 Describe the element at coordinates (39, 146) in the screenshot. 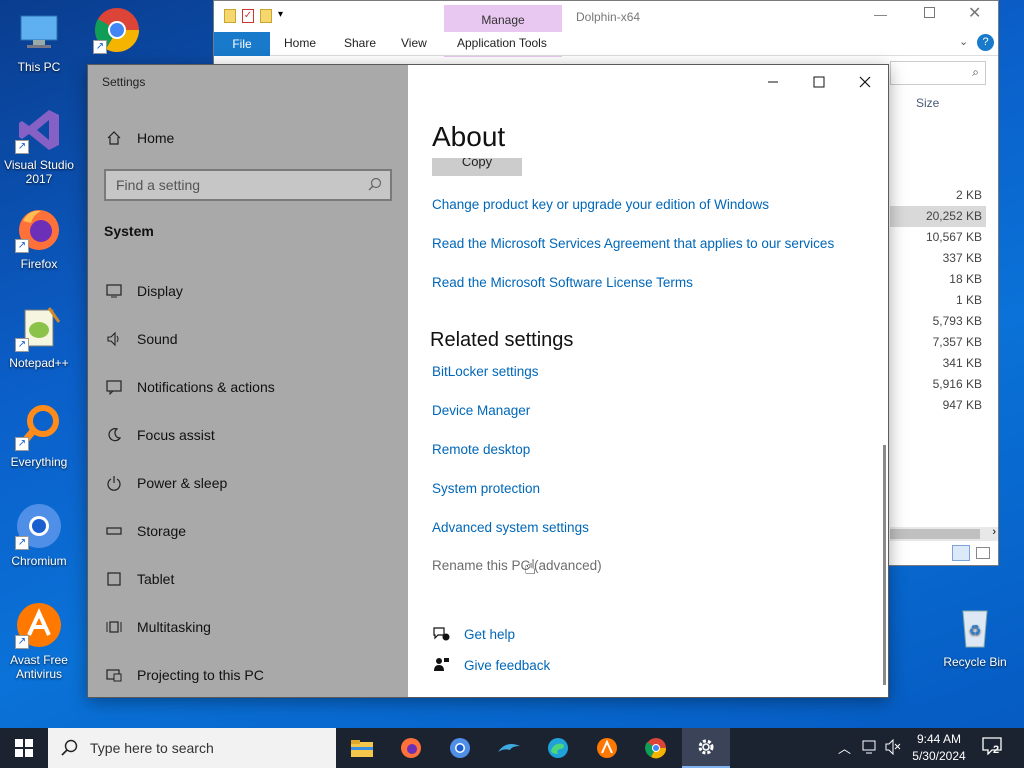

I see `desktop-icon-visual-studio: ↗ Visual Studio 2017` at that location.